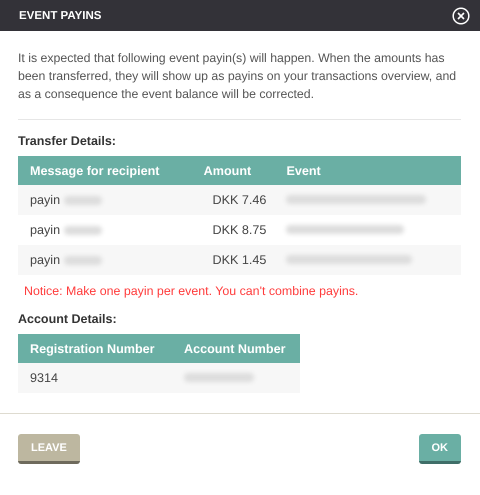 This screenshot has width=480, height=495. I want to click on section-heading: Account Details:, so click(68, 319).